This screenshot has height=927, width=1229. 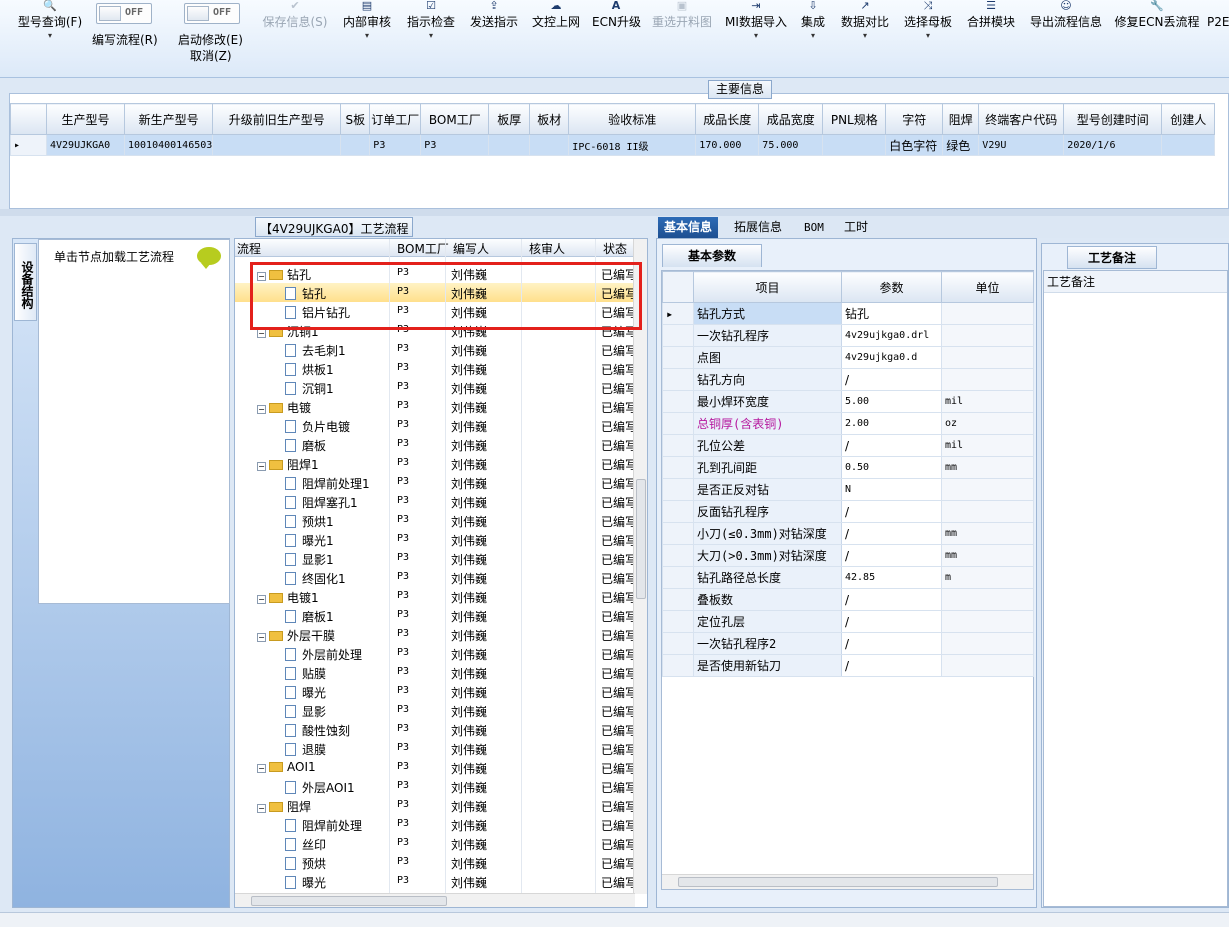 I want to click on main-col-header: 成品宽度, so click(x=791, y=119).